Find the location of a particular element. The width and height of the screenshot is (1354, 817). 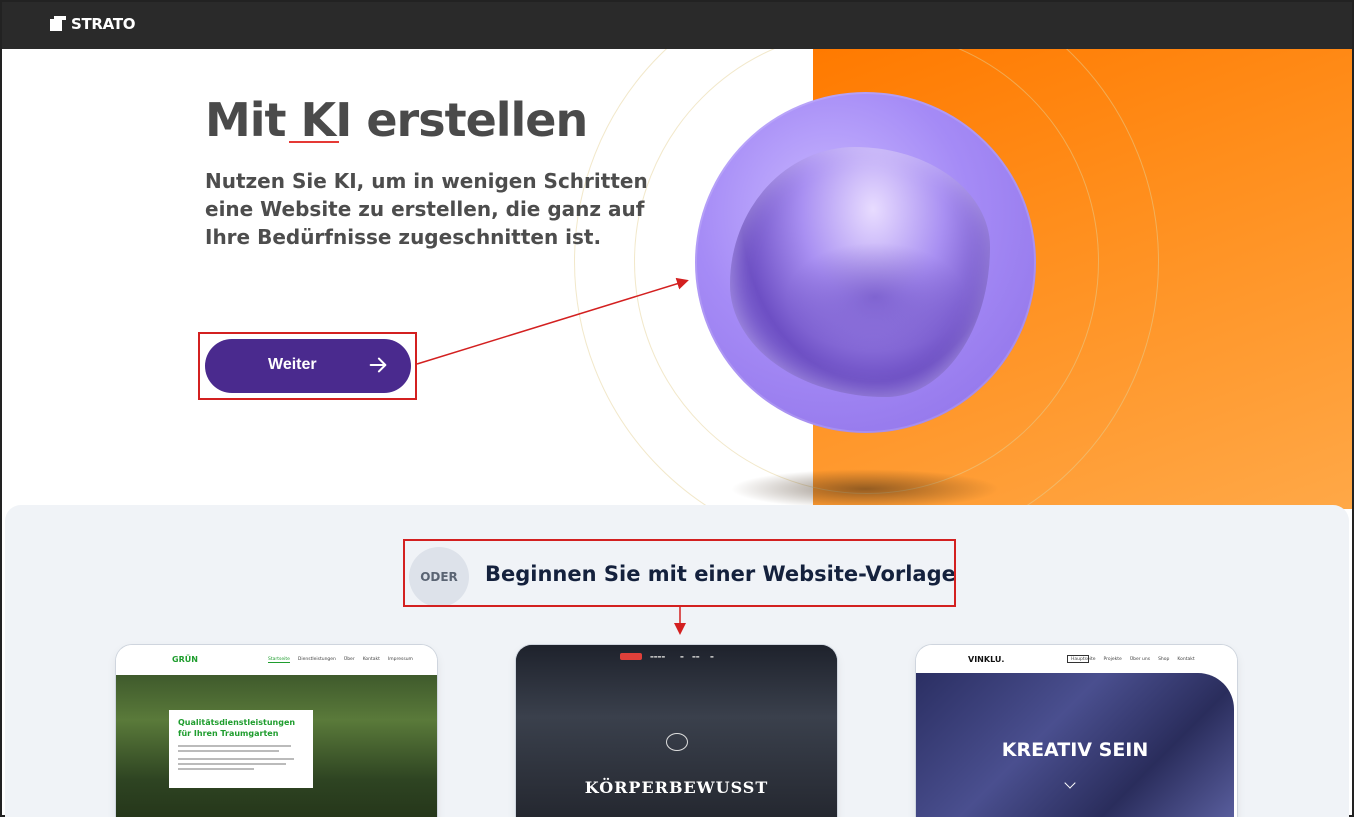

top-bar: STRATO is located at coordinates (677, 25).